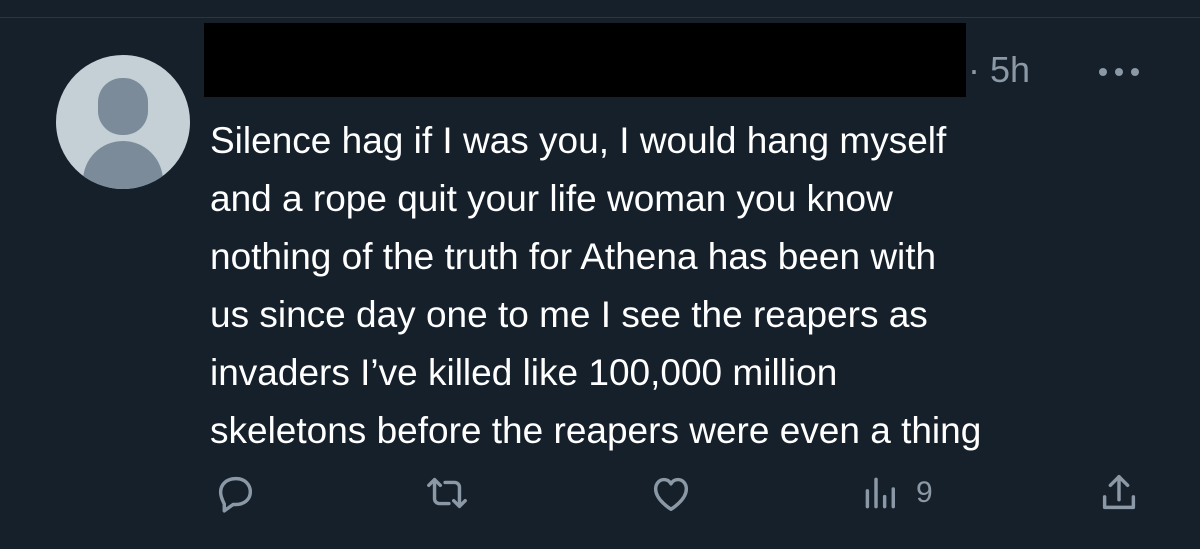 This screenshot has height=549, width=1200. I want to click on avatar-shoulders, so click(123, 165).